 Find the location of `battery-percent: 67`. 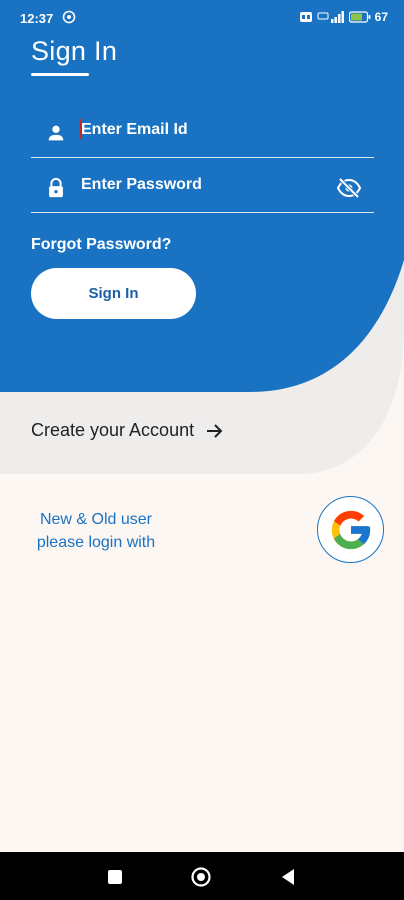

battery-percent: 67 is located at coordinates (381, 17).